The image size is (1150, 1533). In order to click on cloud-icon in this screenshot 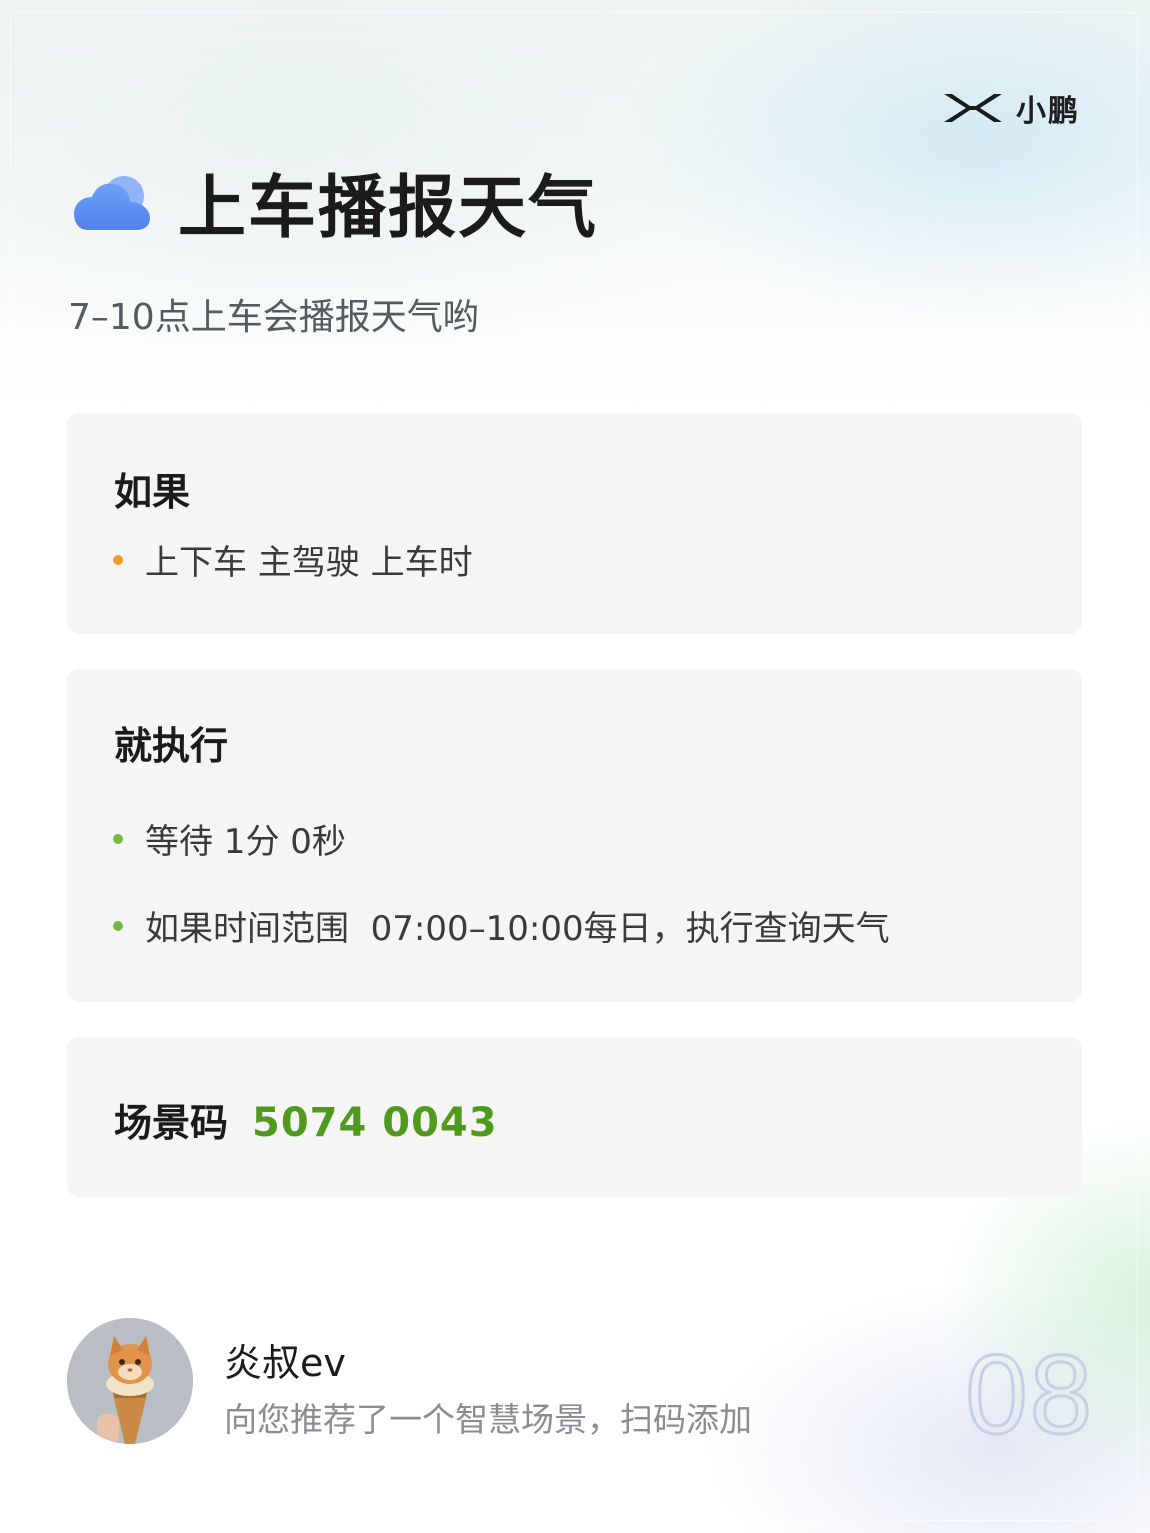, I will do `click(112, 202)`.